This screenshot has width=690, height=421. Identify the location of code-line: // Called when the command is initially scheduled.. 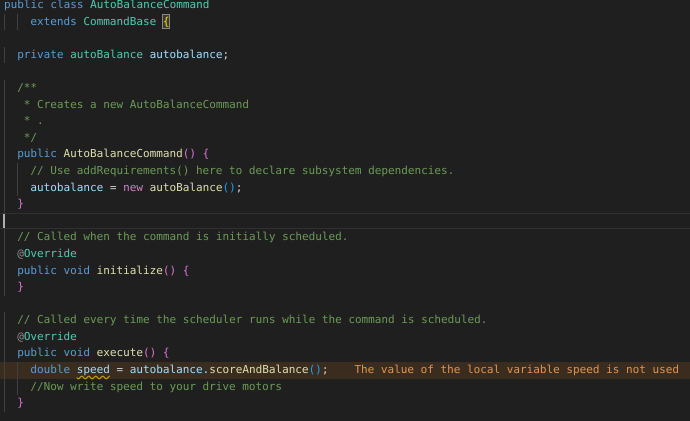
(182, 237).